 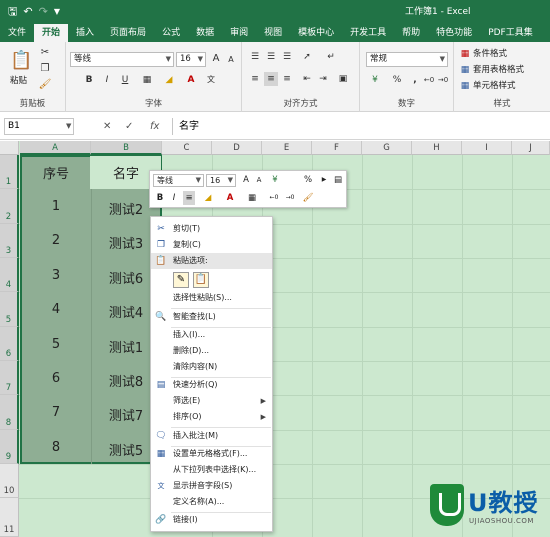 I want to click on menu-item-phonetic: 文 显示拼音字段(S), so click(x=211, y=486).